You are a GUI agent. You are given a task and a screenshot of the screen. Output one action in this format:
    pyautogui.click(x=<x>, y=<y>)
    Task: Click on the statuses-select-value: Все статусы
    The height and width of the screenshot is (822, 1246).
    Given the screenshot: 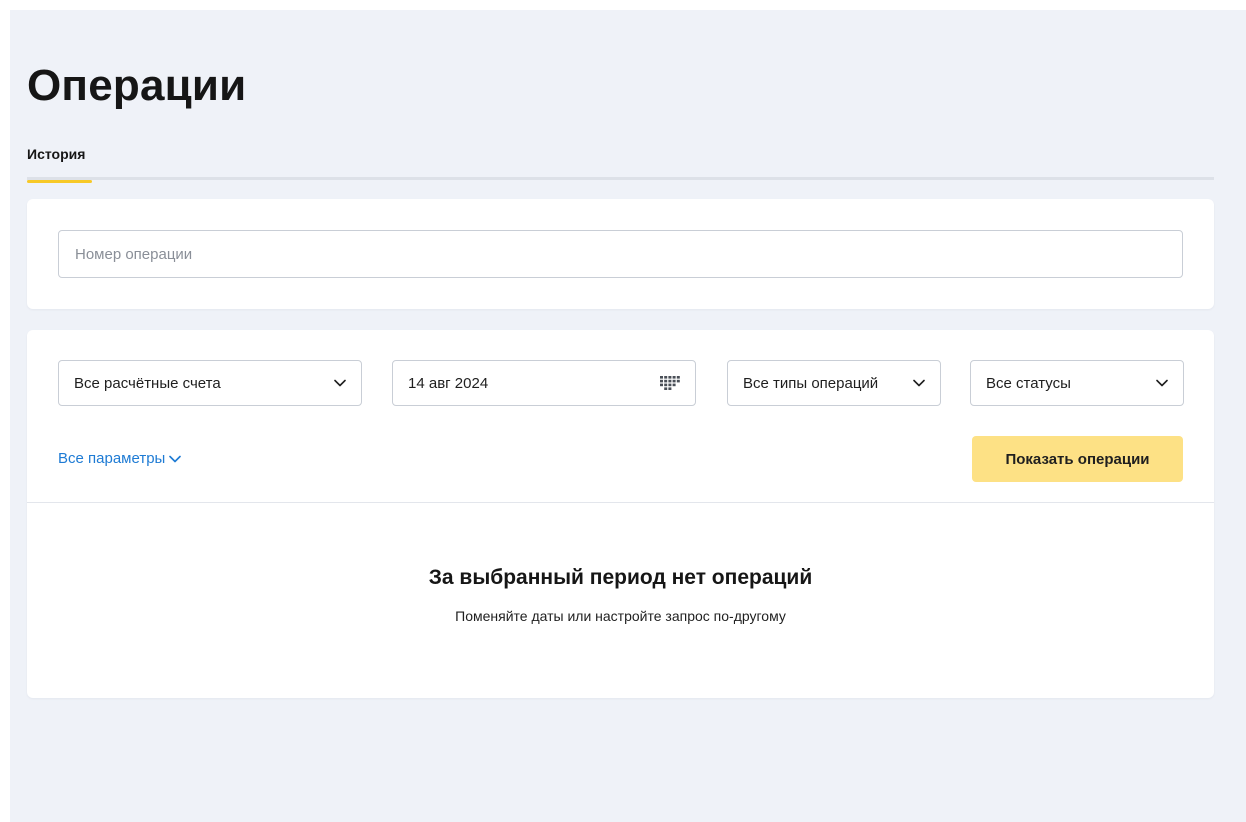 What is the action you would take?
    pyautogui.click(x=1028, y=383)
    